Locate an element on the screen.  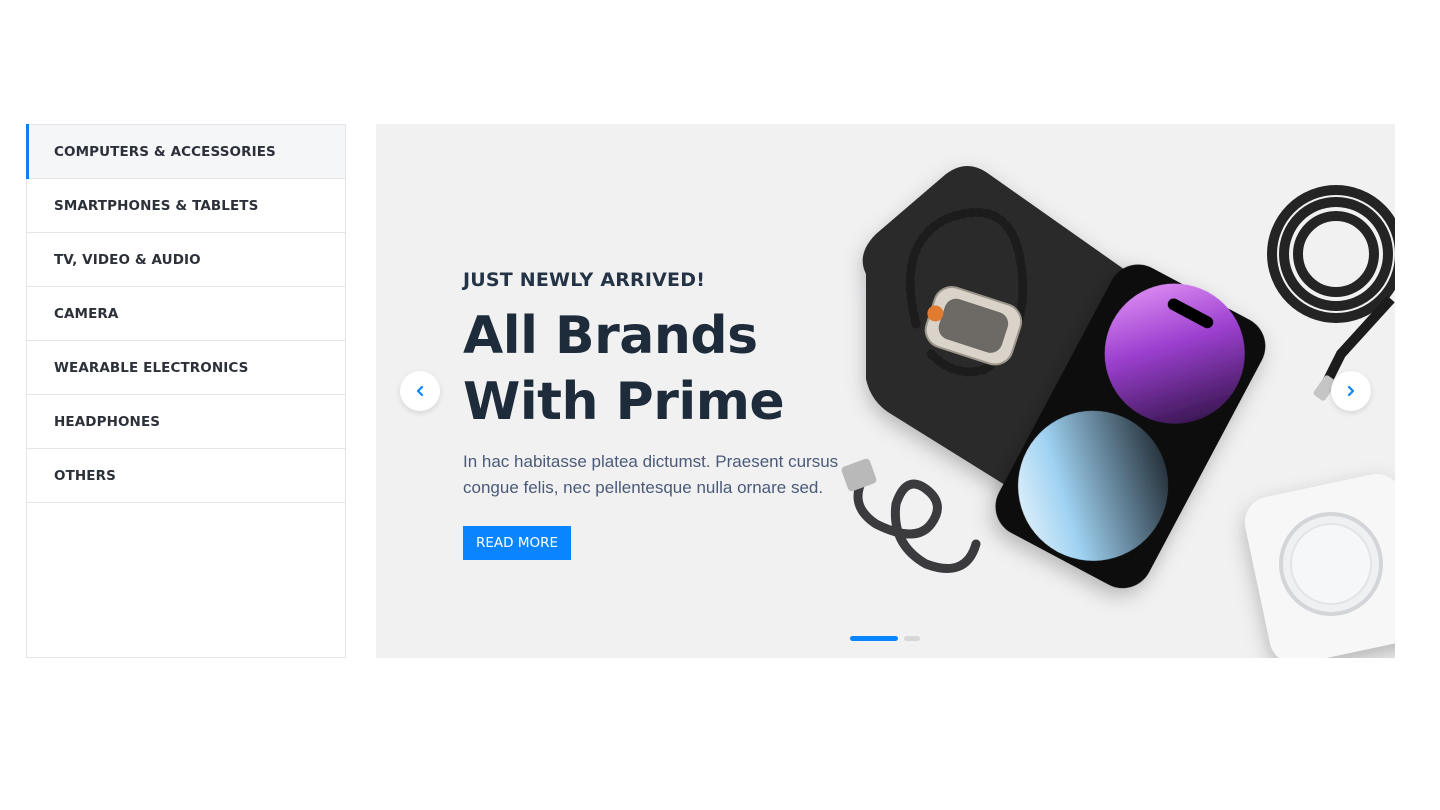
sidebar-item-tv-video-audio: TV, VIDEO & AUDIO is located at coordinates (186, 260).